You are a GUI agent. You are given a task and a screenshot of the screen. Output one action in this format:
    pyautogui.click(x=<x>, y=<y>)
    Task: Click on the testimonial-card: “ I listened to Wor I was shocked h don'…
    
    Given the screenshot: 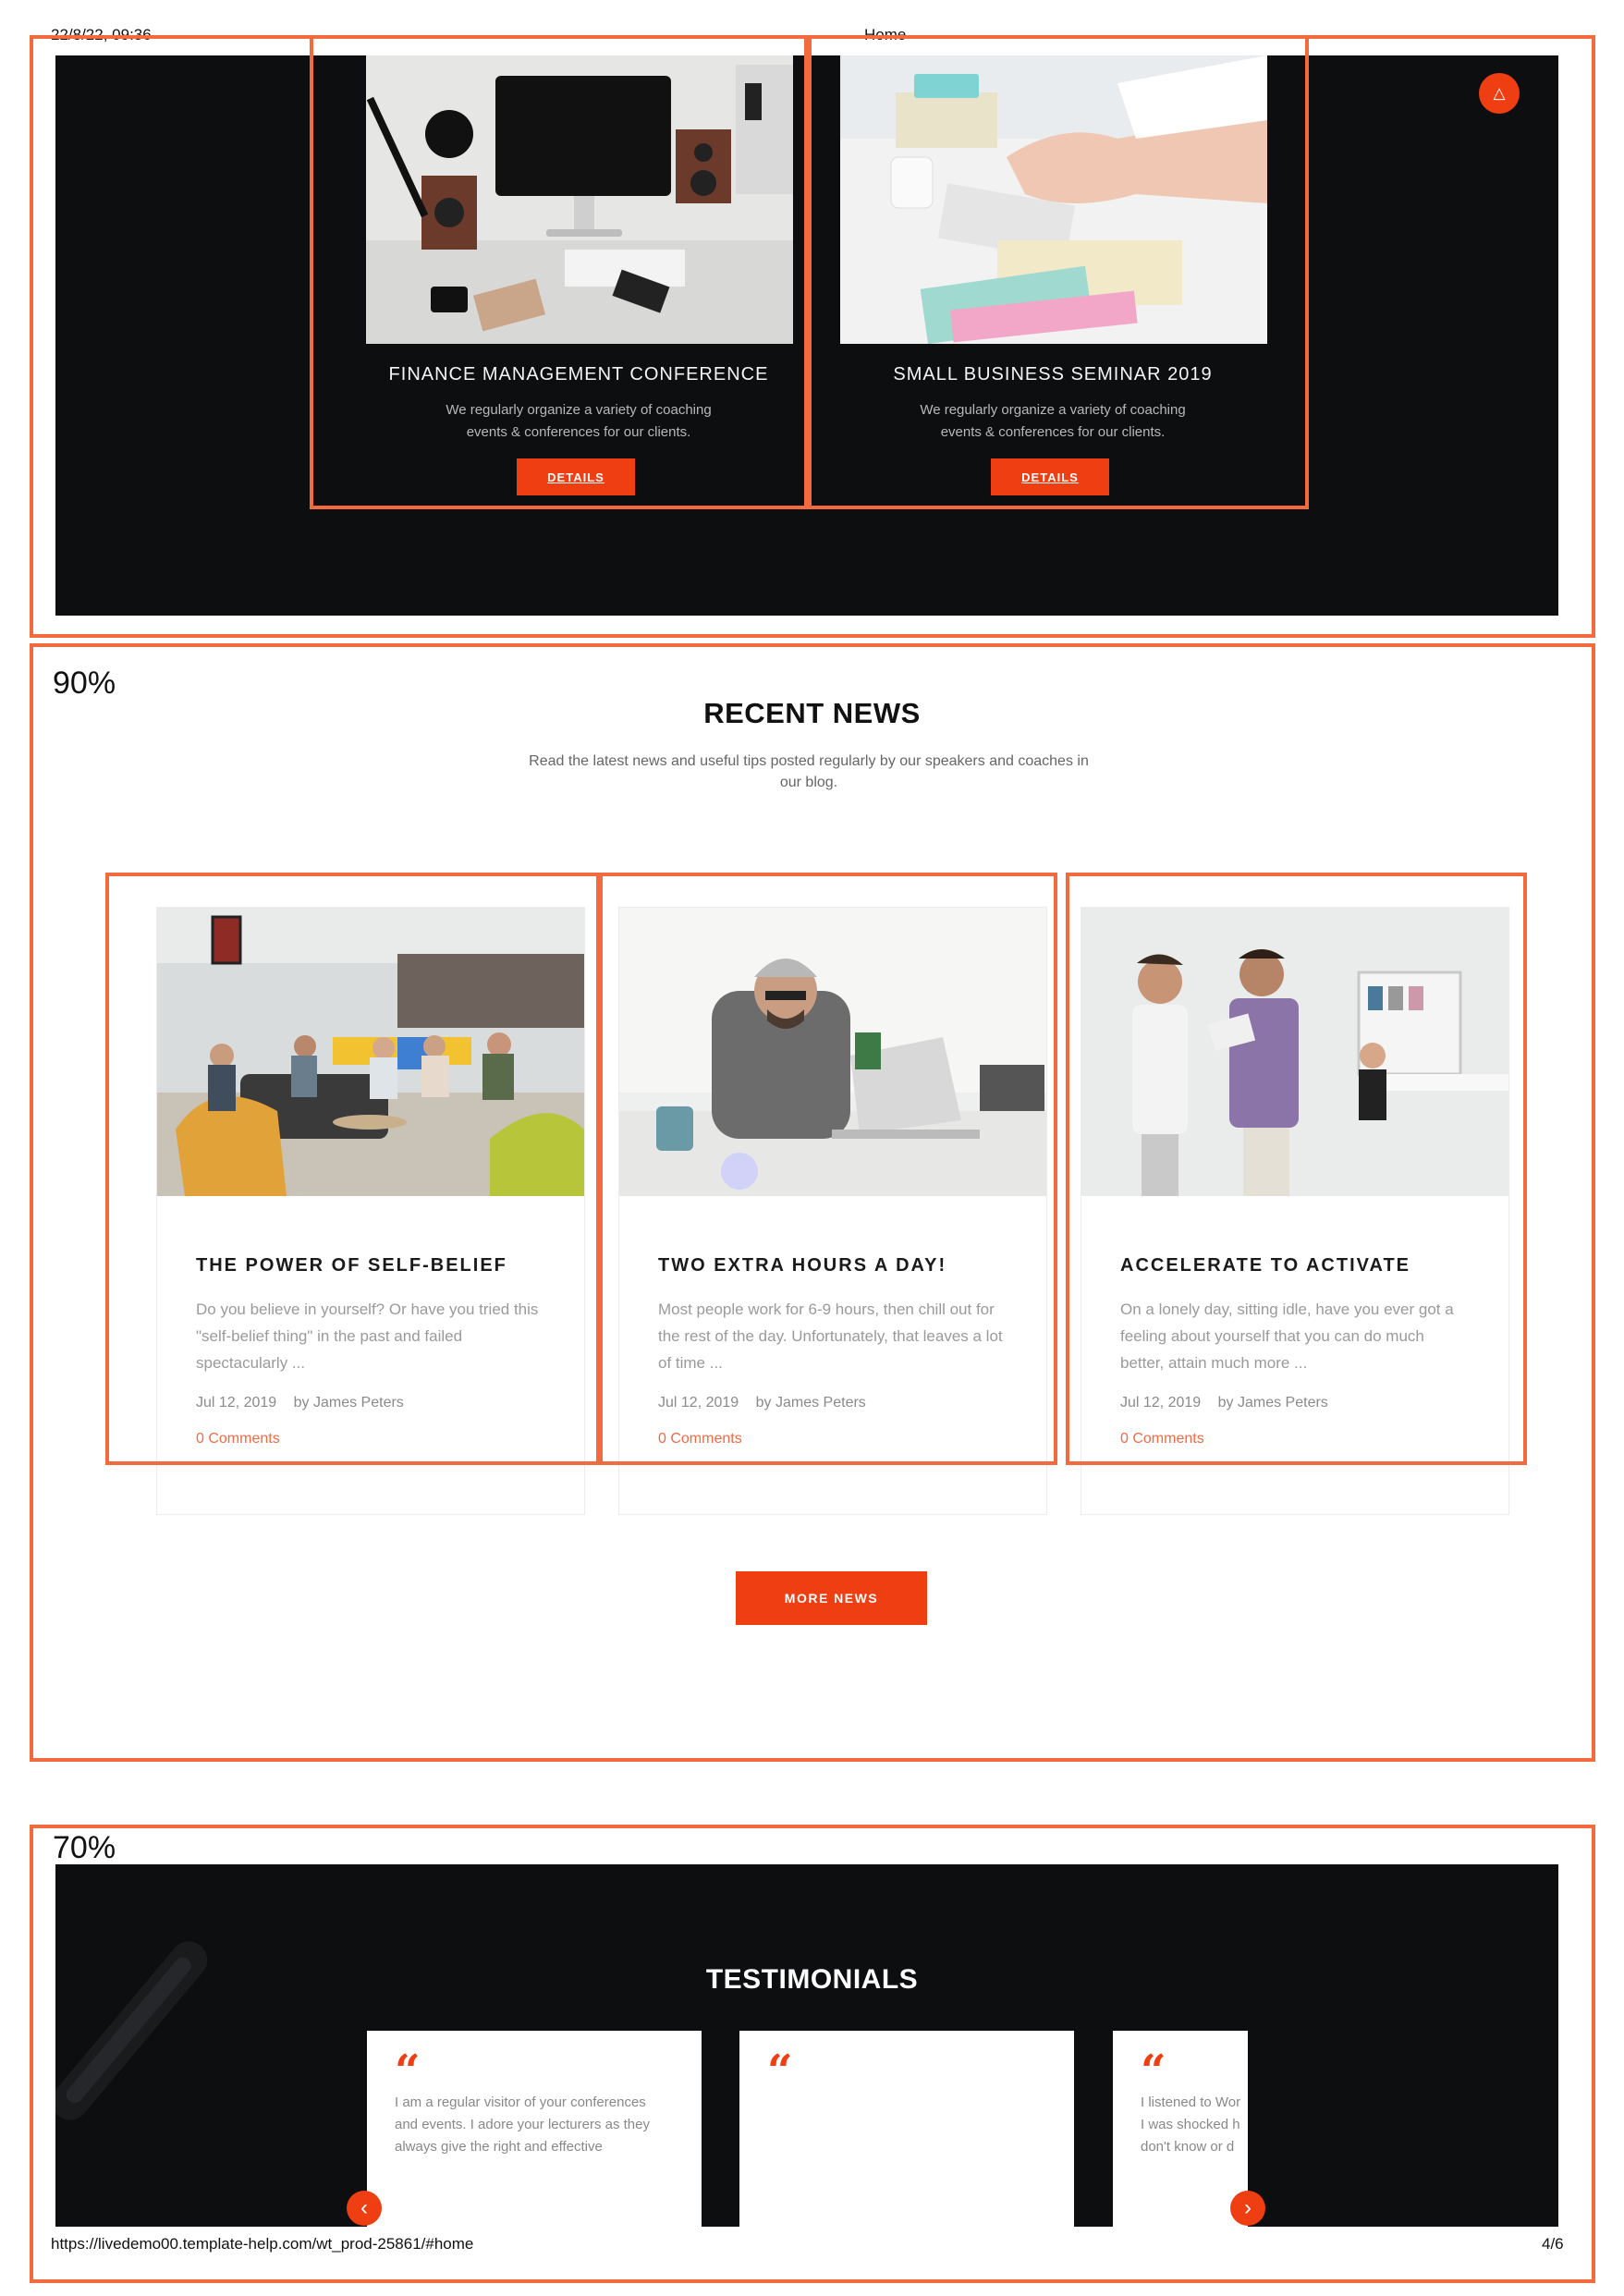 What is the action you would take?
    pyautogui.click(x=1180, y=2129)
    